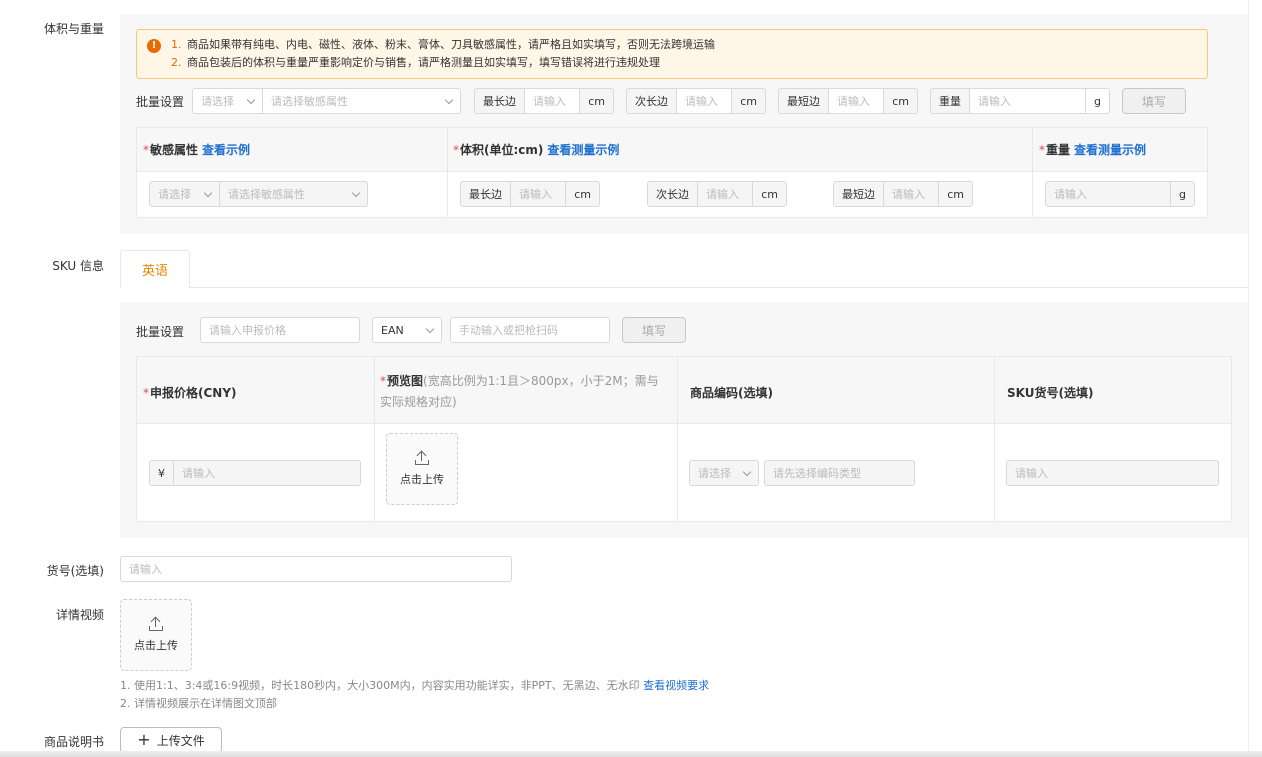 This screenshot has height=757, width=1262. I want to click on row-shortest-input: 最短边 请输入 cm, so click(903, 194).